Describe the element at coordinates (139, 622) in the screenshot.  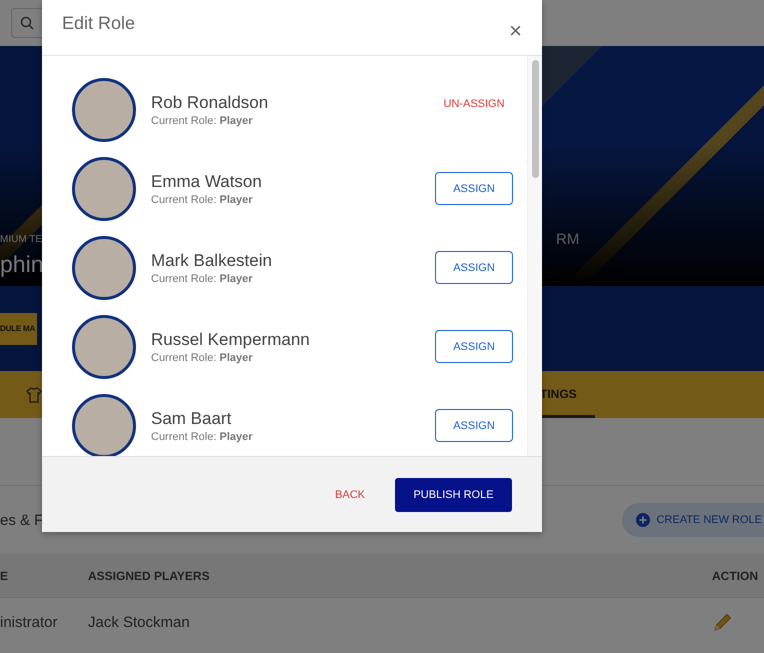
I see `table-cell-text: Jack Stockman` at that location.